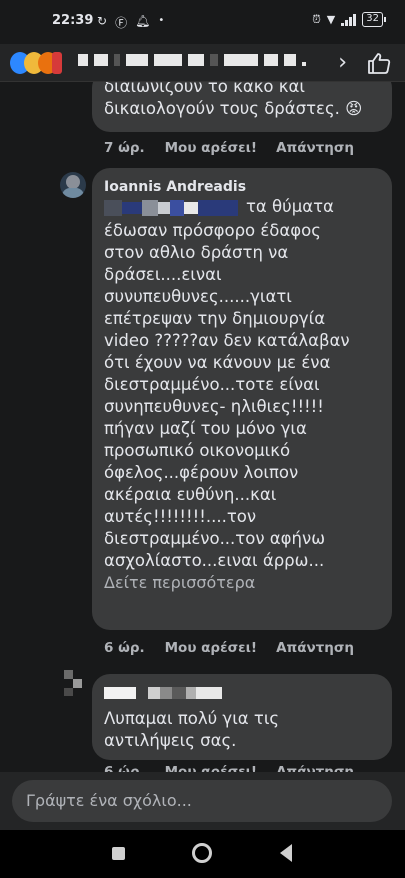 Image resolution: width=405 pixels, height=878 pixels. I want to click on comment-text-line: δράσει....ειναι, so click(163, 274).